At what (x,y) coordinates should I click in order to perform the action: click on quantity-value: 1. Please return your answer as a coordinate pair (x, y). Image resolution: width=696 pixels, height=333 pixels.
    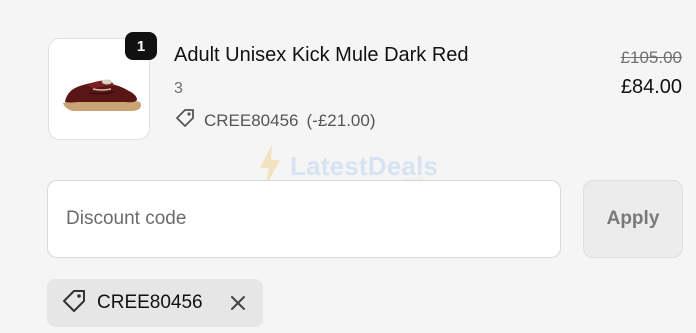
    Looking at the image, I should click on (141, 46).